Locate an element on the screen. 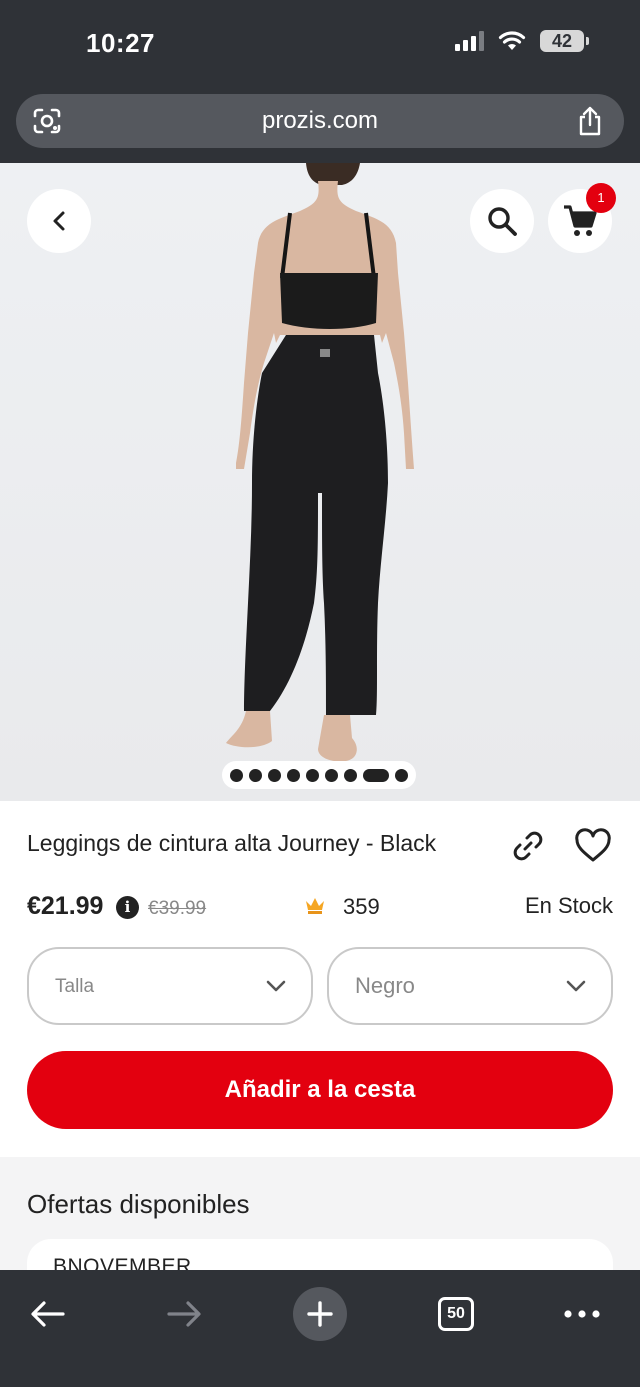  browser-top-chrome: 10:27 42 prozis.com is located at coordinates (320, 81).